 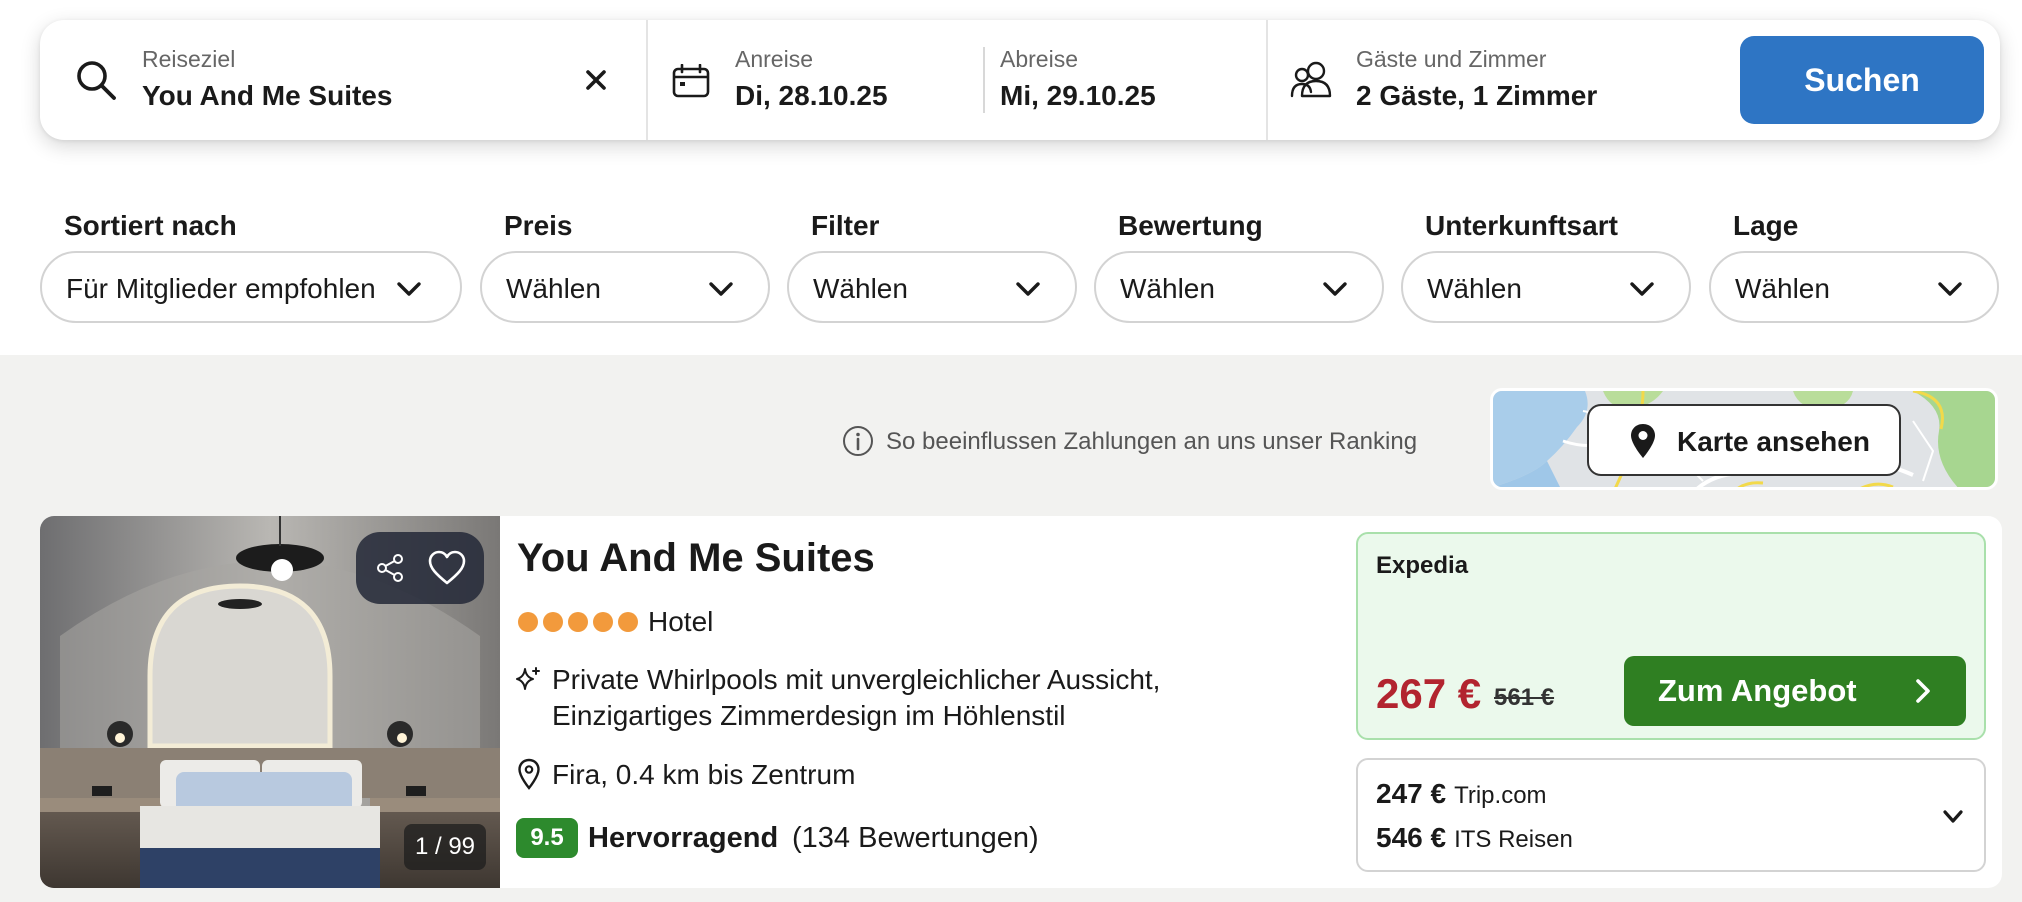 I want to click on view-map-label: Karte ansehen, so click(x=1773, y=441).